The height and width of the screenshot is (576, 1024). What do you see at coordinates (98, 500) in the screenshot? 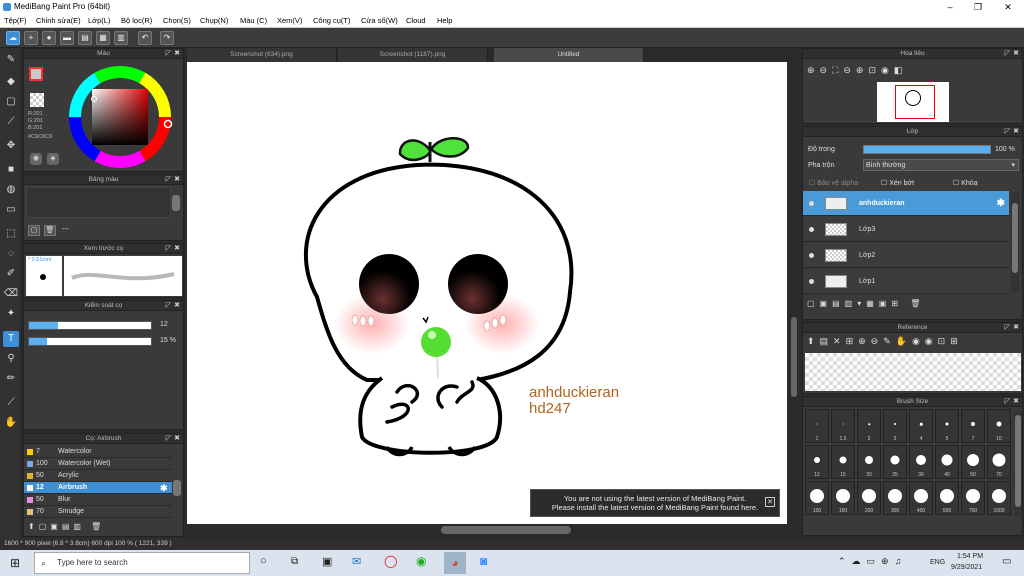
I see `brush-item: 50 Blur` at bounding box center [98, 500].